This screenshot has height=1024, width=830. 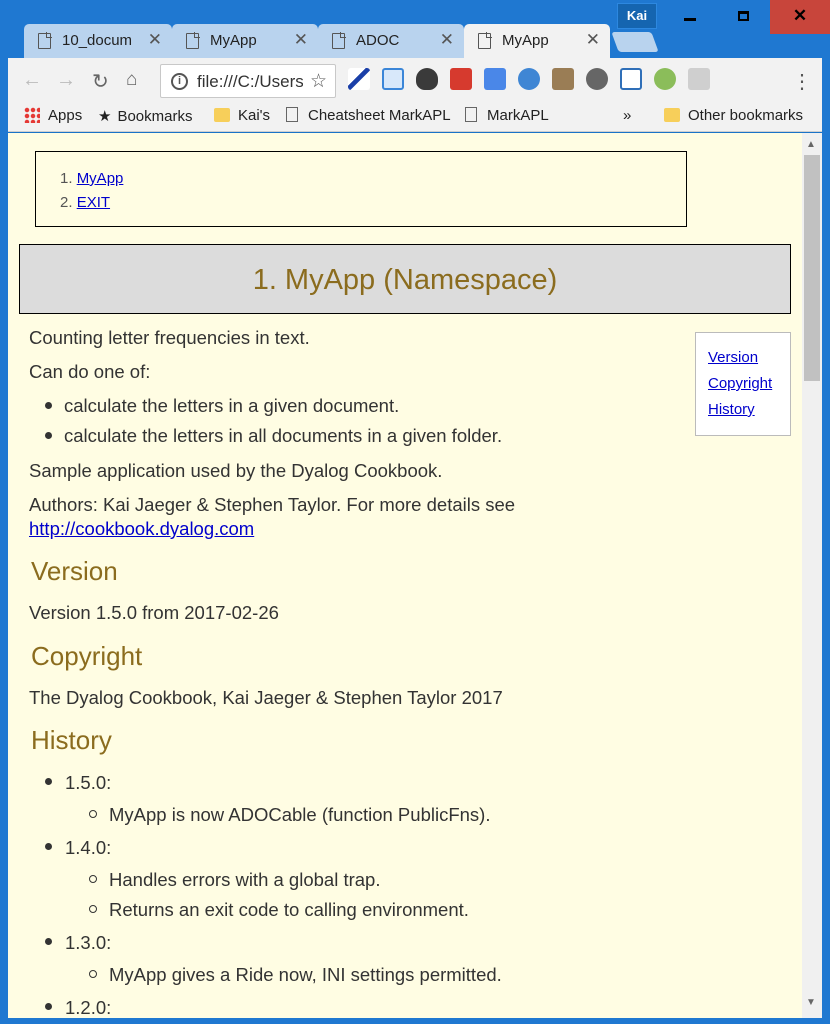 I want to click on sidenav-link-copyright: Copyright, so click(x=740, y=383).